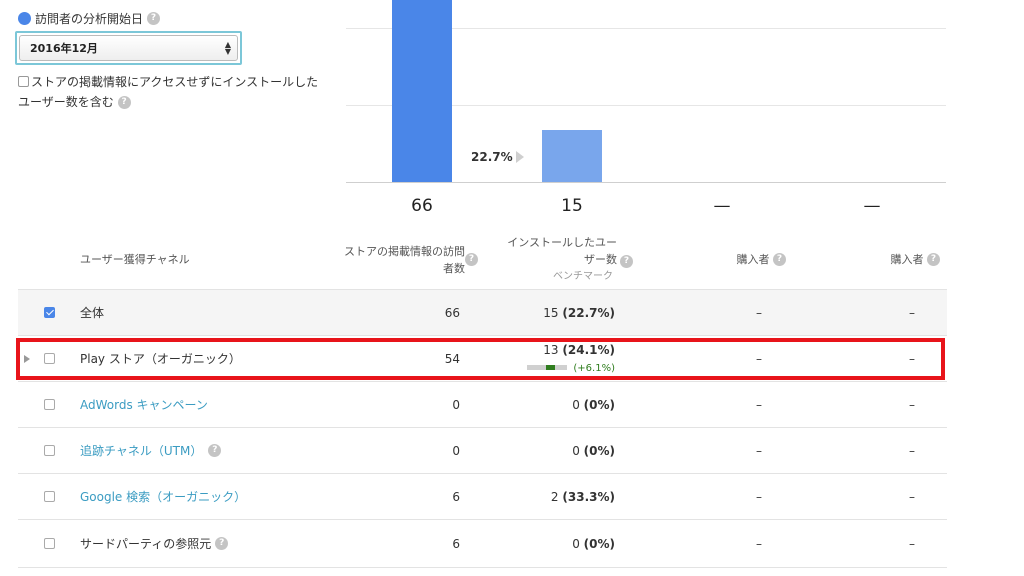  What do you see at coordinates (480, 359) in the screenshot?
I see `highlight-box` at bounding box center [480, 359].